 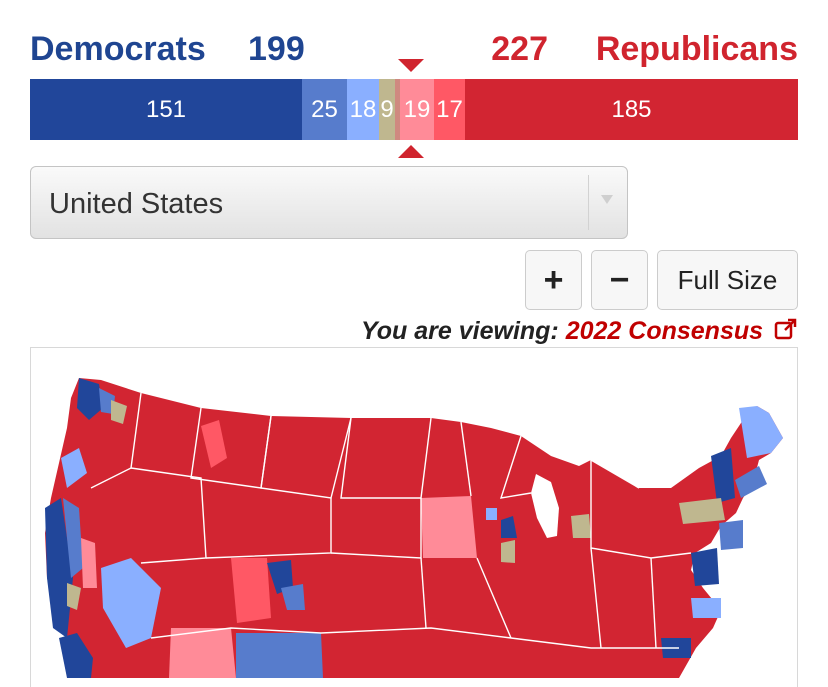 I want to click on district-ny-likely-dem, so click(x=731, y=535).